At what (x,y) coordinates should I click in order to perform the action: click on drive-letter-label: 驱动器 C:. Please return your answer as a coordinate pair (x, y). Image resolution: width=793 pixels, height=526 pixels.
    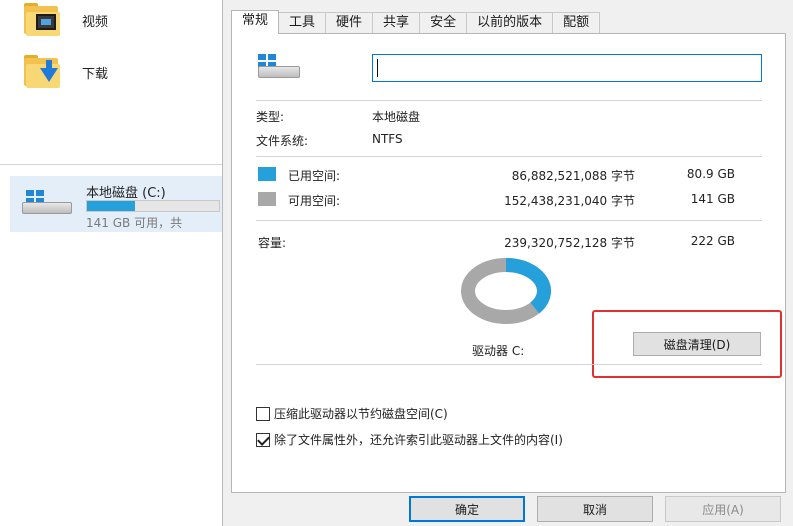
    Looking at the image, I should click on (498, 351).